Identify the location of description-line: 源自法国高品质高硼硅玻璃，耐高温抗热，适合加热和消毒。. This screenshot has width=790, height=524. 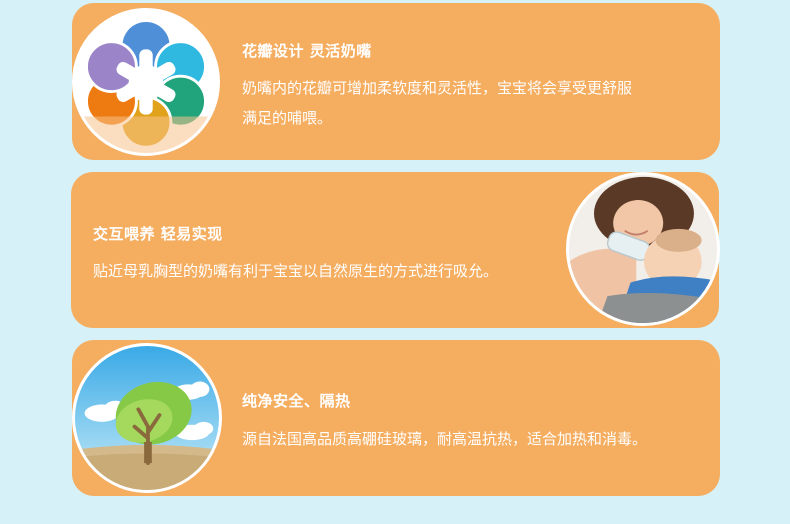
(445, 439).